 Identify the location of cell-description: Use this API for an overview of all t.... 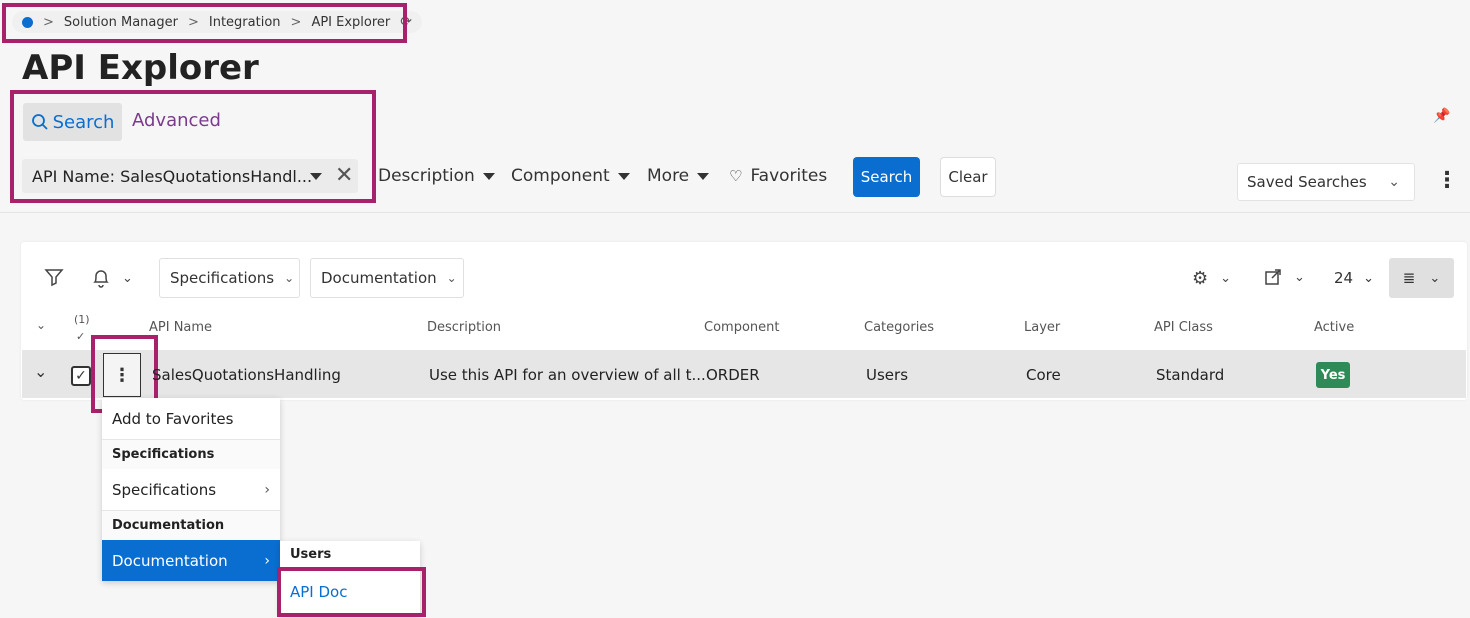
(567, 375).